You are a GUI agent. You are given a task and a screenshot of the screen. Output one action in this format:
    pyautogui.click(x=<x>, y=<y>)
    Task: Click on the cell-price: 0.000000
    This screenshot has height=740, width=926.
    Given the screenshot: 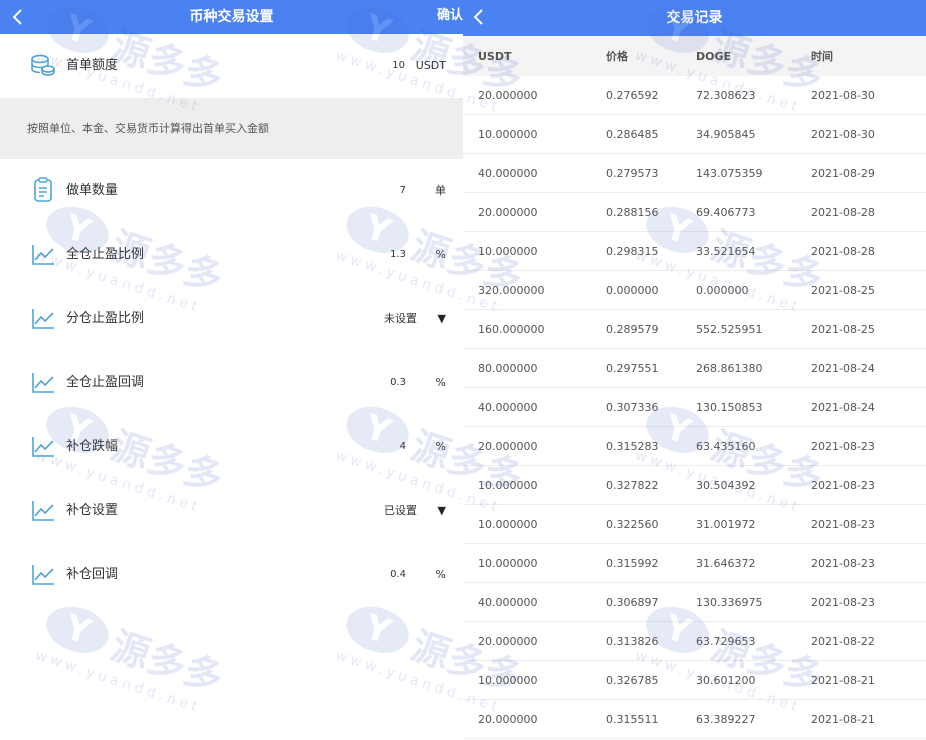 What is the action you would take?
    pyautogui.click(x=651, y=290)
    